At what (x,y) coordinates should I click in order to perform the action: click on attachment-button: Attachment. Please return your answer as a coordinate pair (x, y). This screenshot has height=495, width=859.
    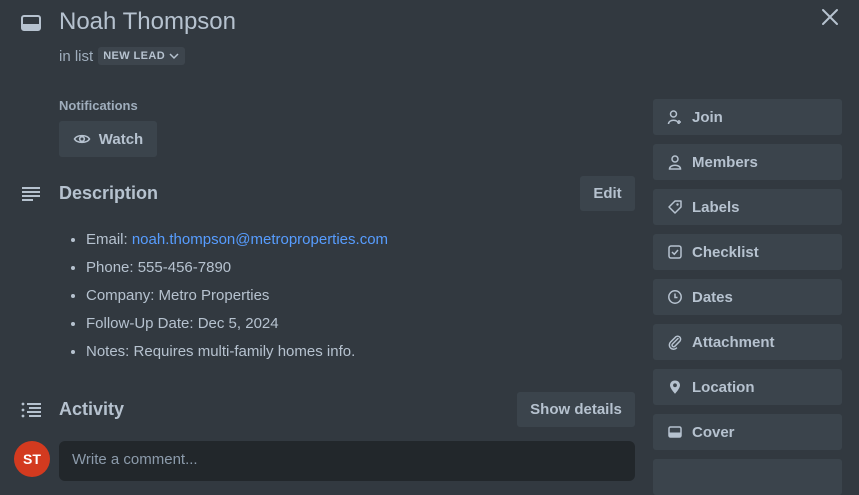
    Looking at the image, I should click on (747, 342).